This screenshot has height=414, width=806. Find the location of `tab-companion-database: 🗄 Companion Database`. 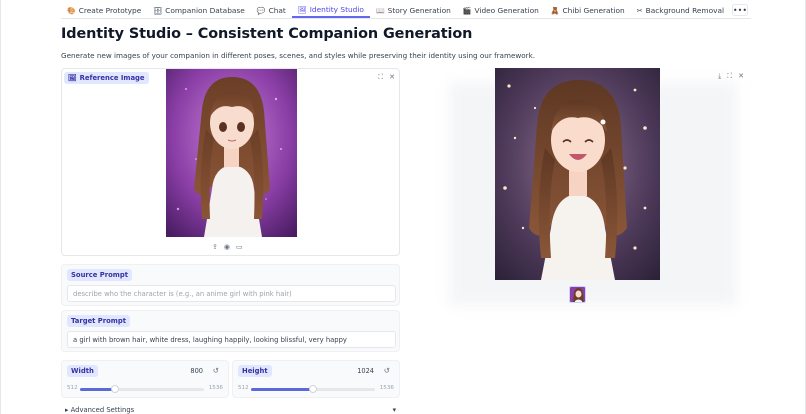

tab-companion-database: 🗄 Companion Database is located at coordinates (199, 10).